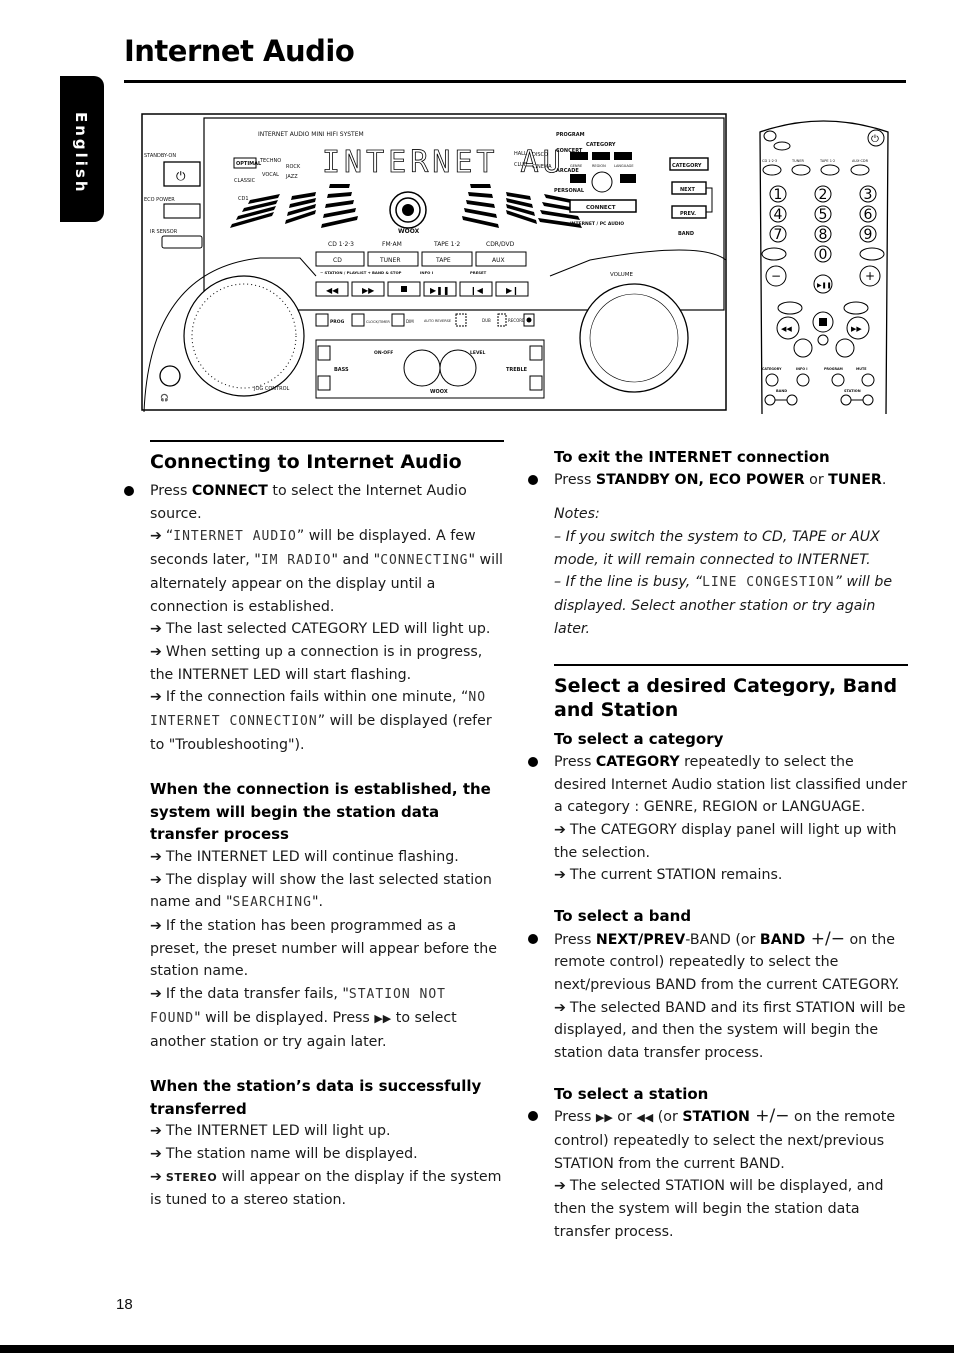 The height and width of the screenshot is (1353, 954). What do you see at coordinates (229, 491) in the screenshot?
I see `connect-keyword: CONNECT` at bounding box center [229, 491].